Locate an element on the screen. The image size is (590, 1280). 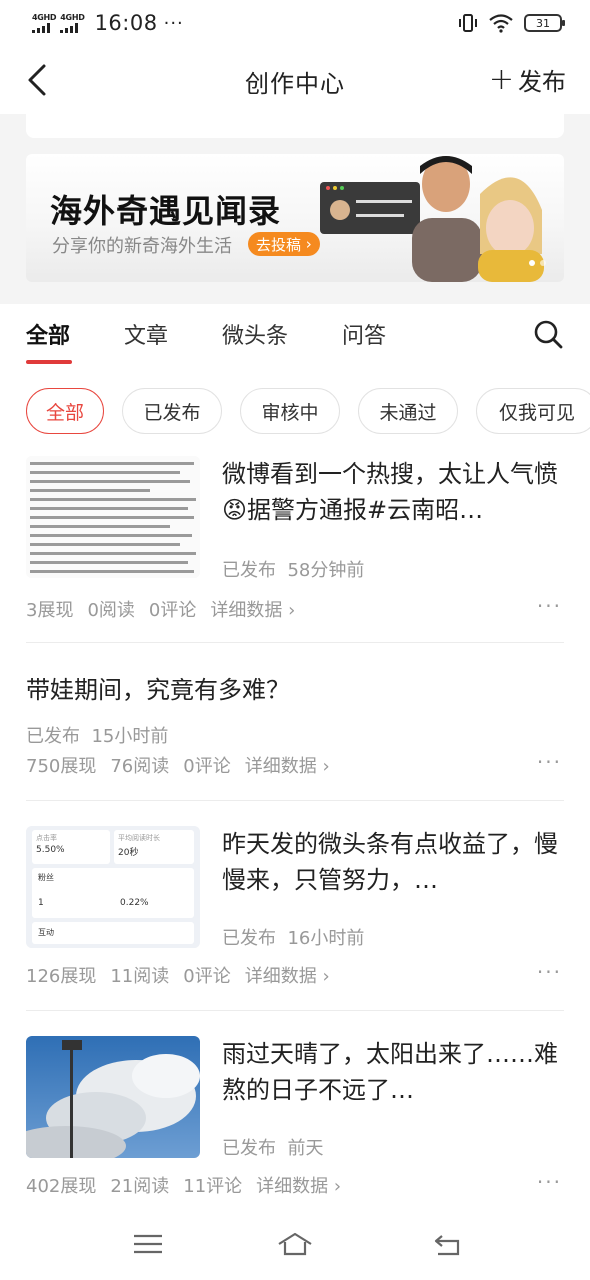
back-icon is located at coordinates (40, 80).